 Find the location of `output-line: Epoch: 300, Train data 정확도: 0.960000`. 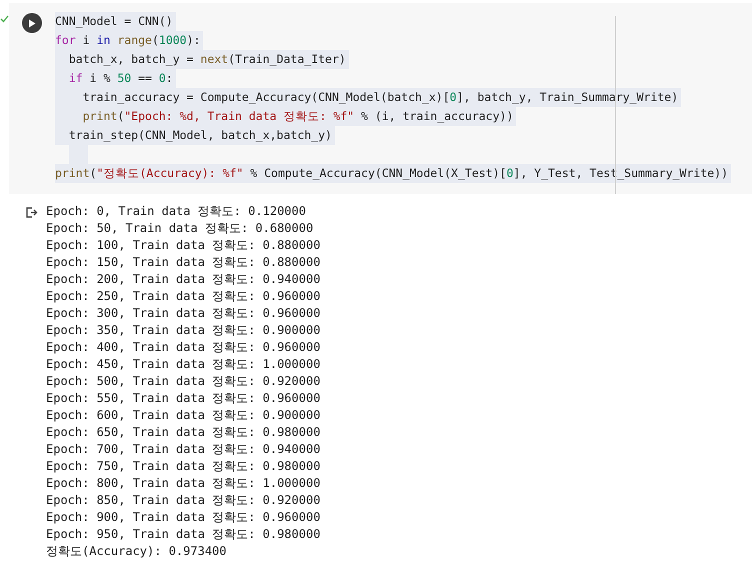

output-line: Epoch: 300, Train data 정확도: 0.960000 is located at coordinates (183, 313).